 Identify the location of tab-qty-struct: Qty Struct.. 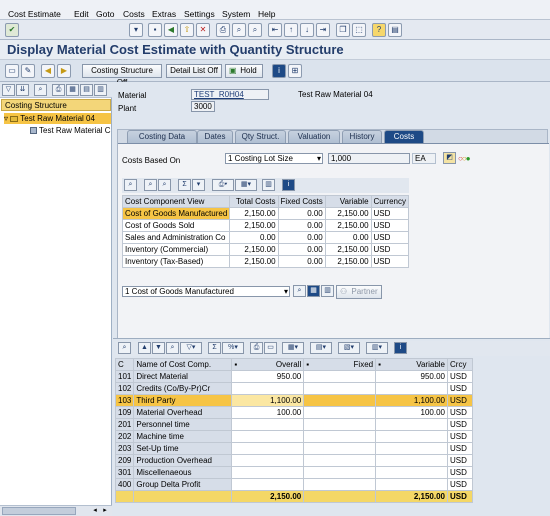
(260, 136).